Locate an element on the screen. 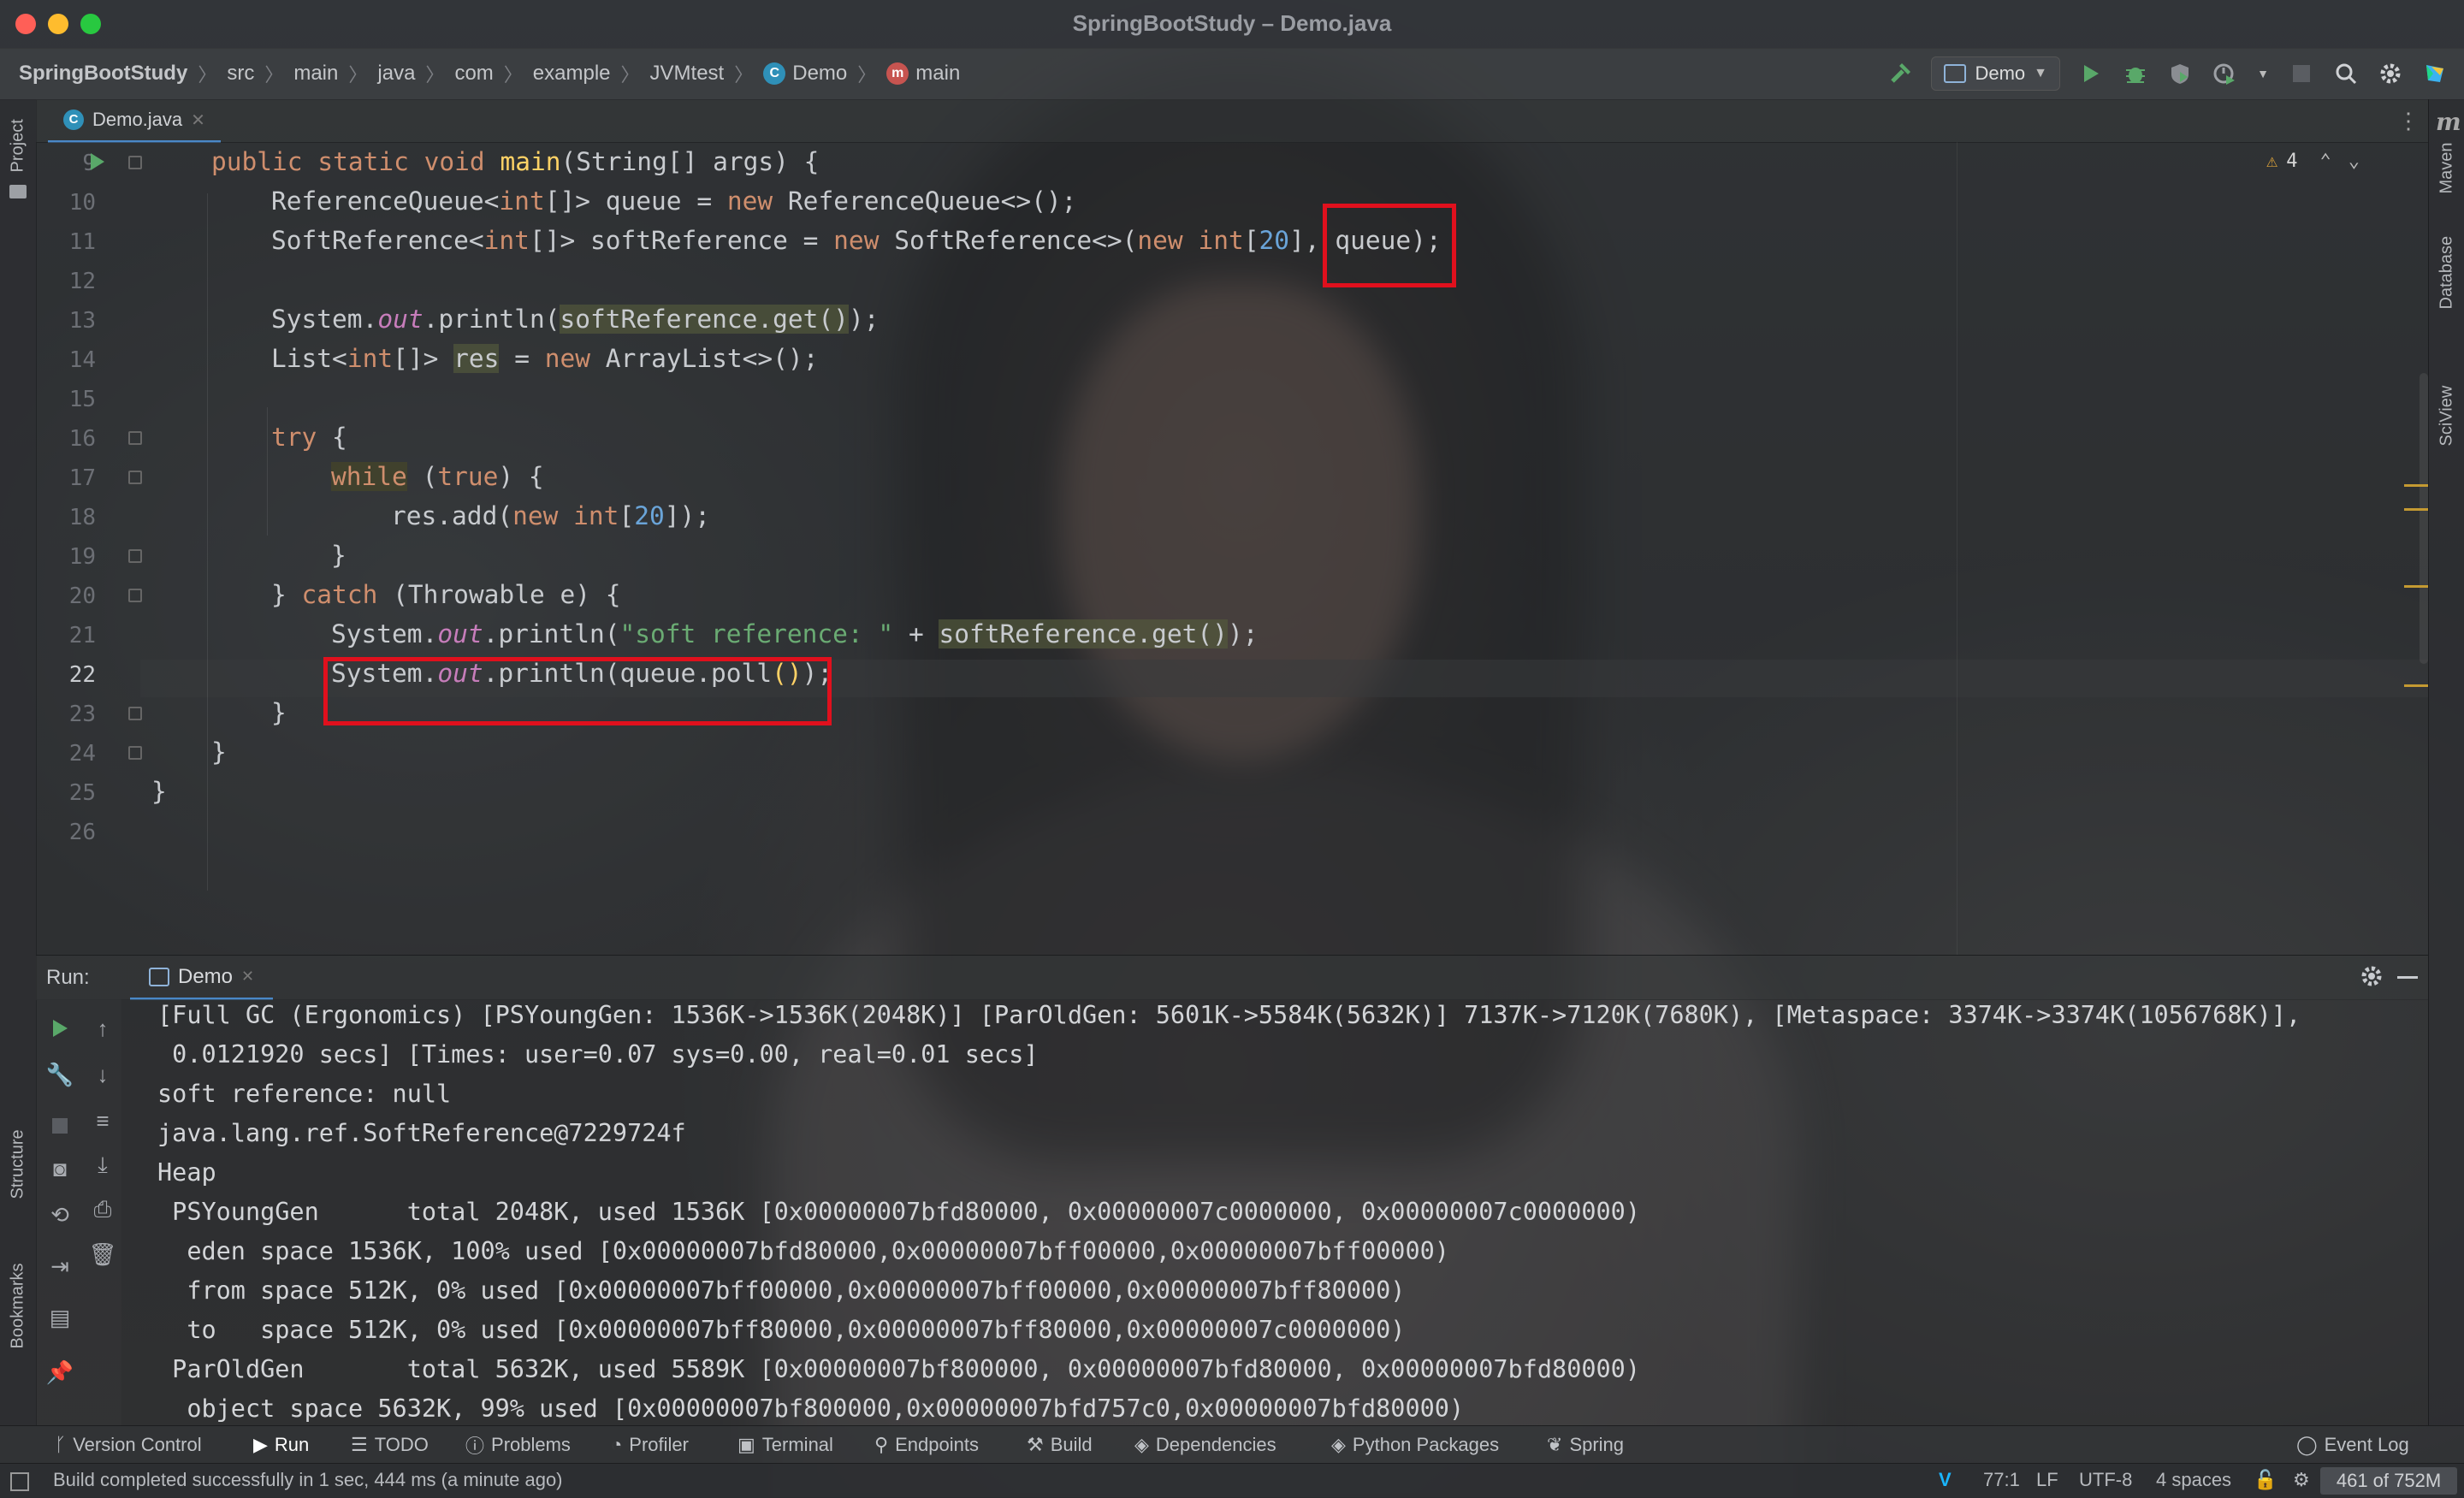 This screenshot has width=2464, height=1498. breadcrumb-project: SpringBootStudy is located at coordinates (103, 74).